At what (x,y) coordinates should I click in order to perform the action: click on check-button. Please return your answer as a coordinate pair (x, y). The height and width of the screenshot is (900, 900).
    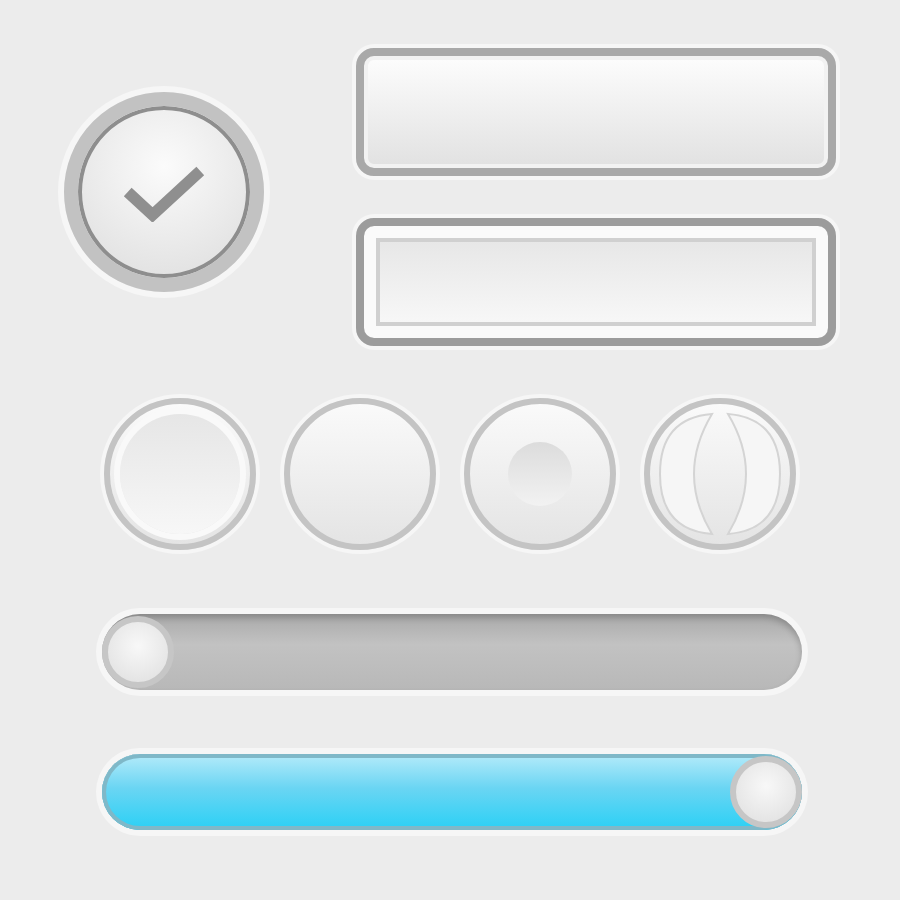
    Looking at the image, I should click on (164, 192).